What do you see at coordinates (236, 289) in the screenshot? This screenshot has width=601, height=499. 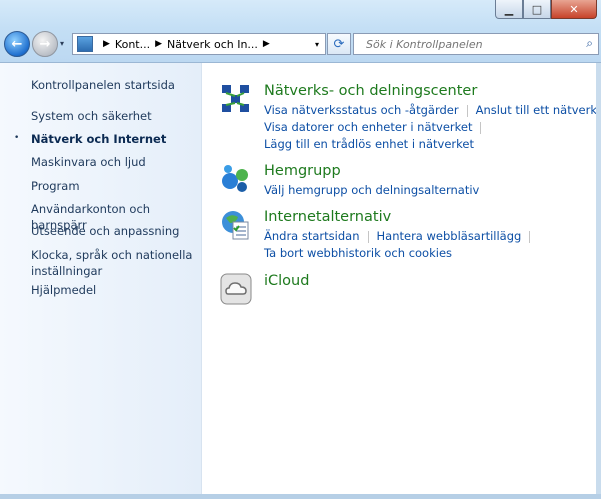 I see `icloud-icon` at bounding box center [236, 289].